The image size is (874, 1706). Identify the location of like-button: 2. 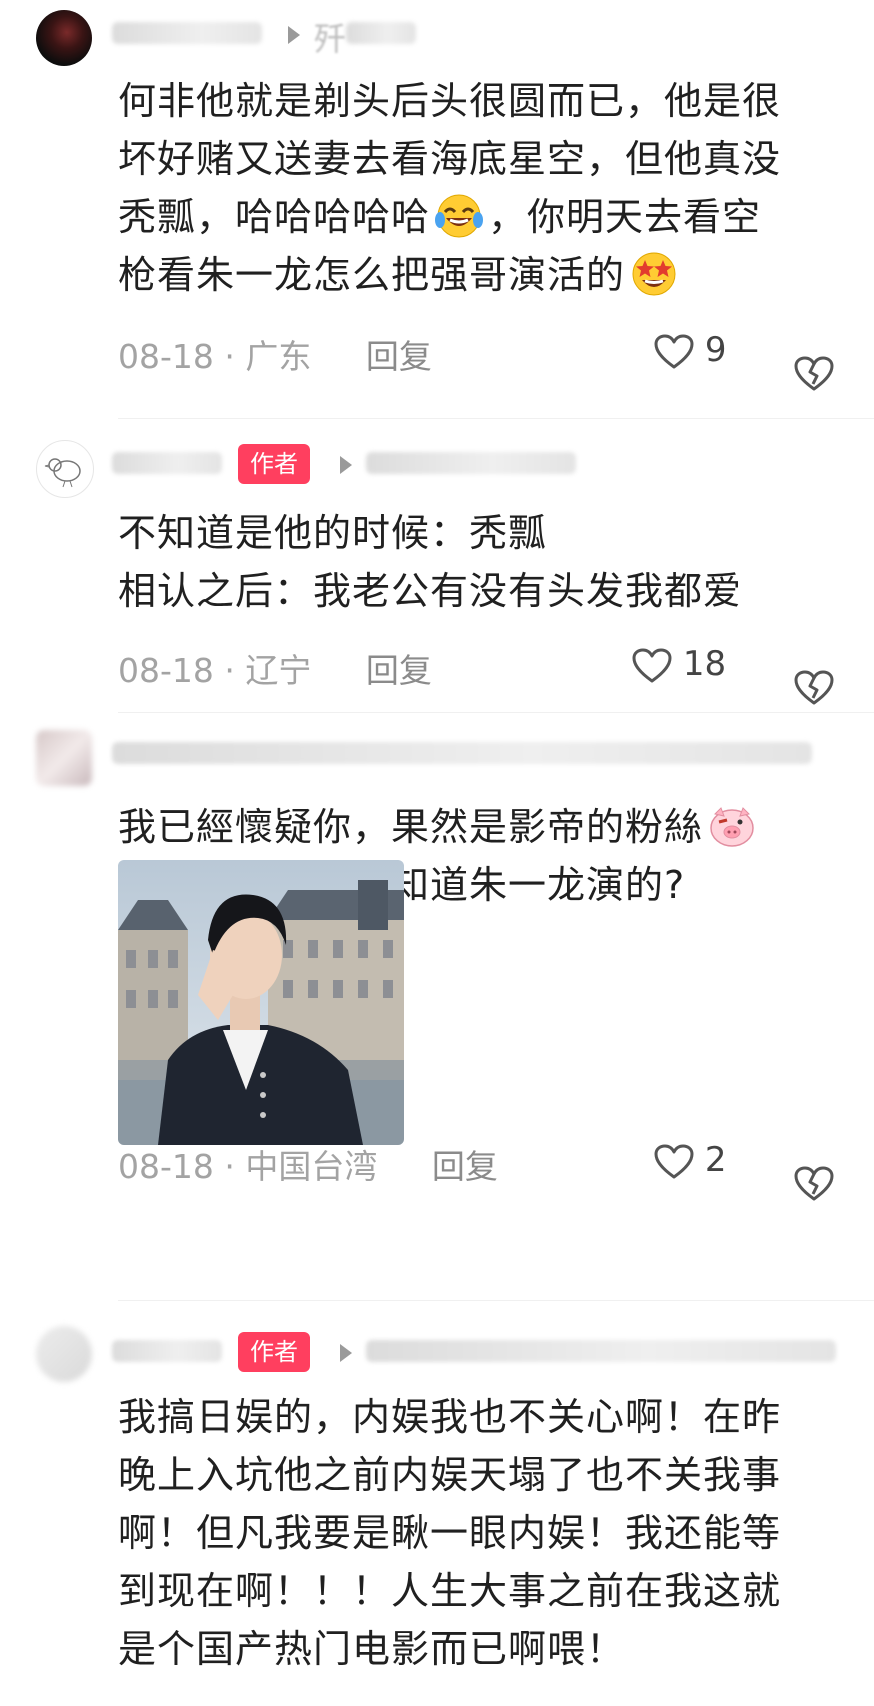
(690, 1160).